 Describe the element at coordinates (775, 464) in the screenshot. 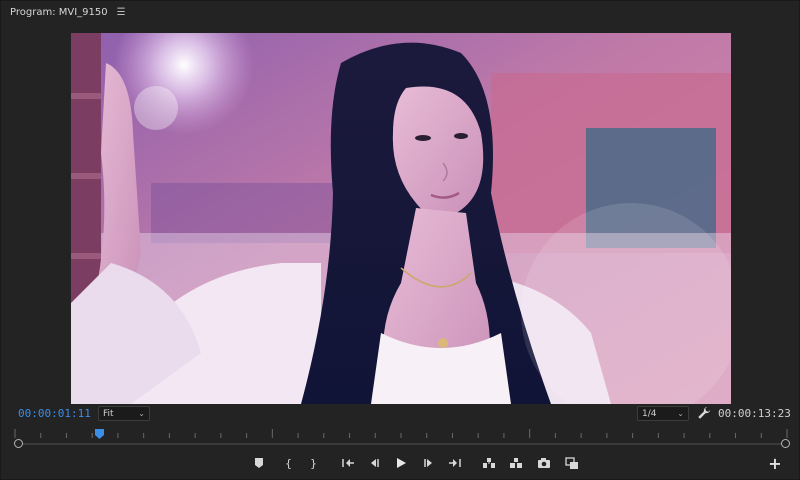

I see `button-editor-plus-icon: +` at that location.